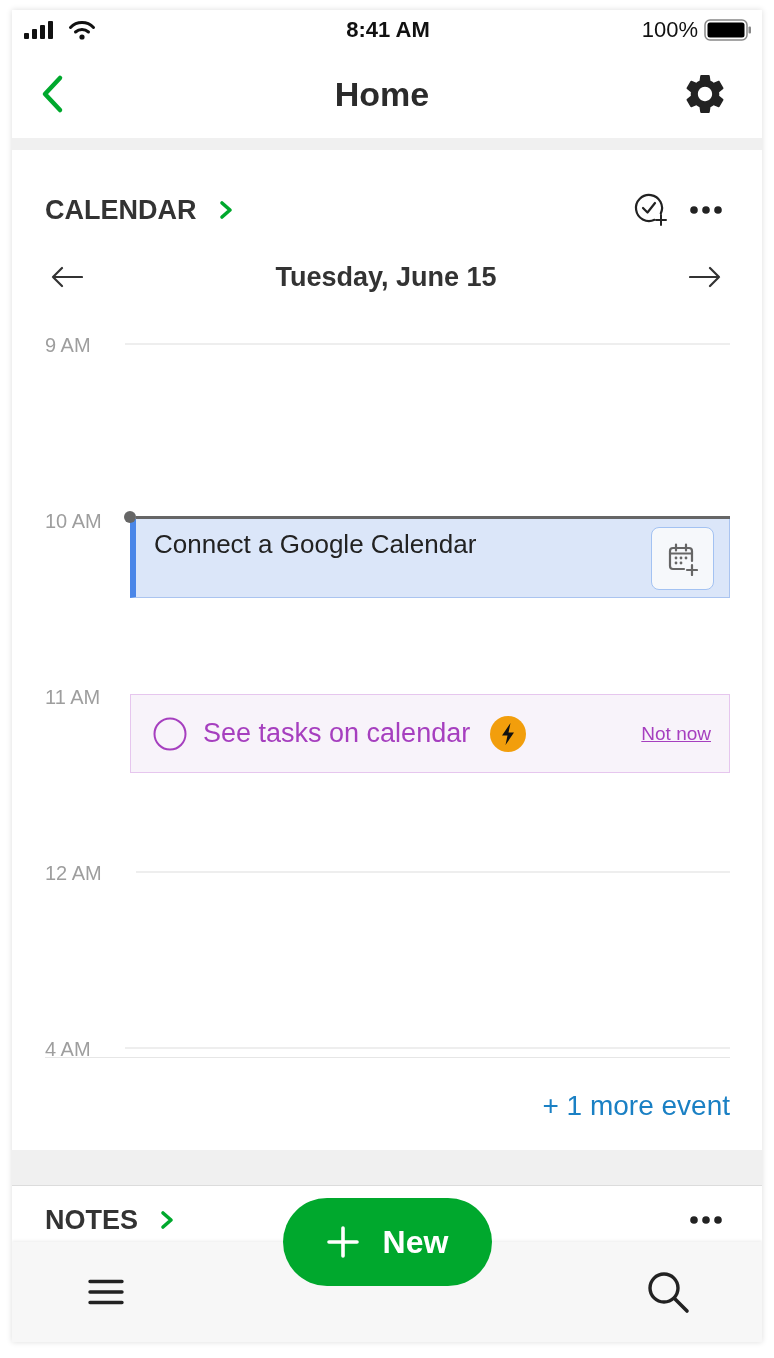 The width and height of the screenshot is (774, 1358). I want to click on menu-button, so click(106, 1292).